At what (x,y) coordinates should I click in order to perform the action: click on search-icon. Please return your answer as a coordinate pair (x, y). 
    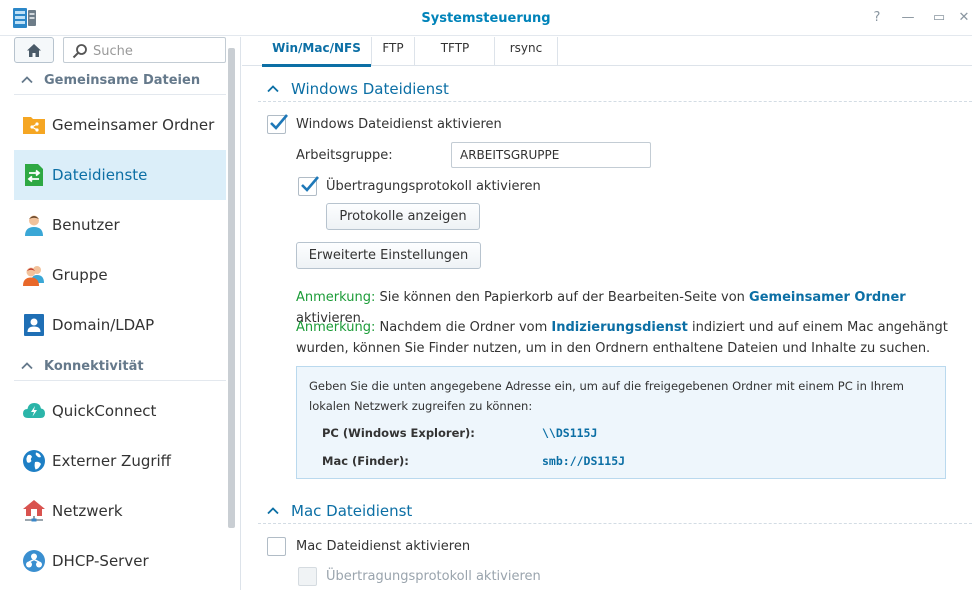
    Looking at the image, I should click on (79, 51).